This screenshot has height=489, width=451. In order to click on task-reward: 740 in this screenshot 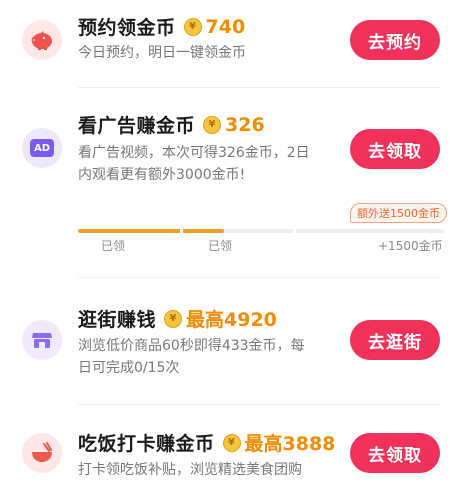, I will do `click(225, 26)`.